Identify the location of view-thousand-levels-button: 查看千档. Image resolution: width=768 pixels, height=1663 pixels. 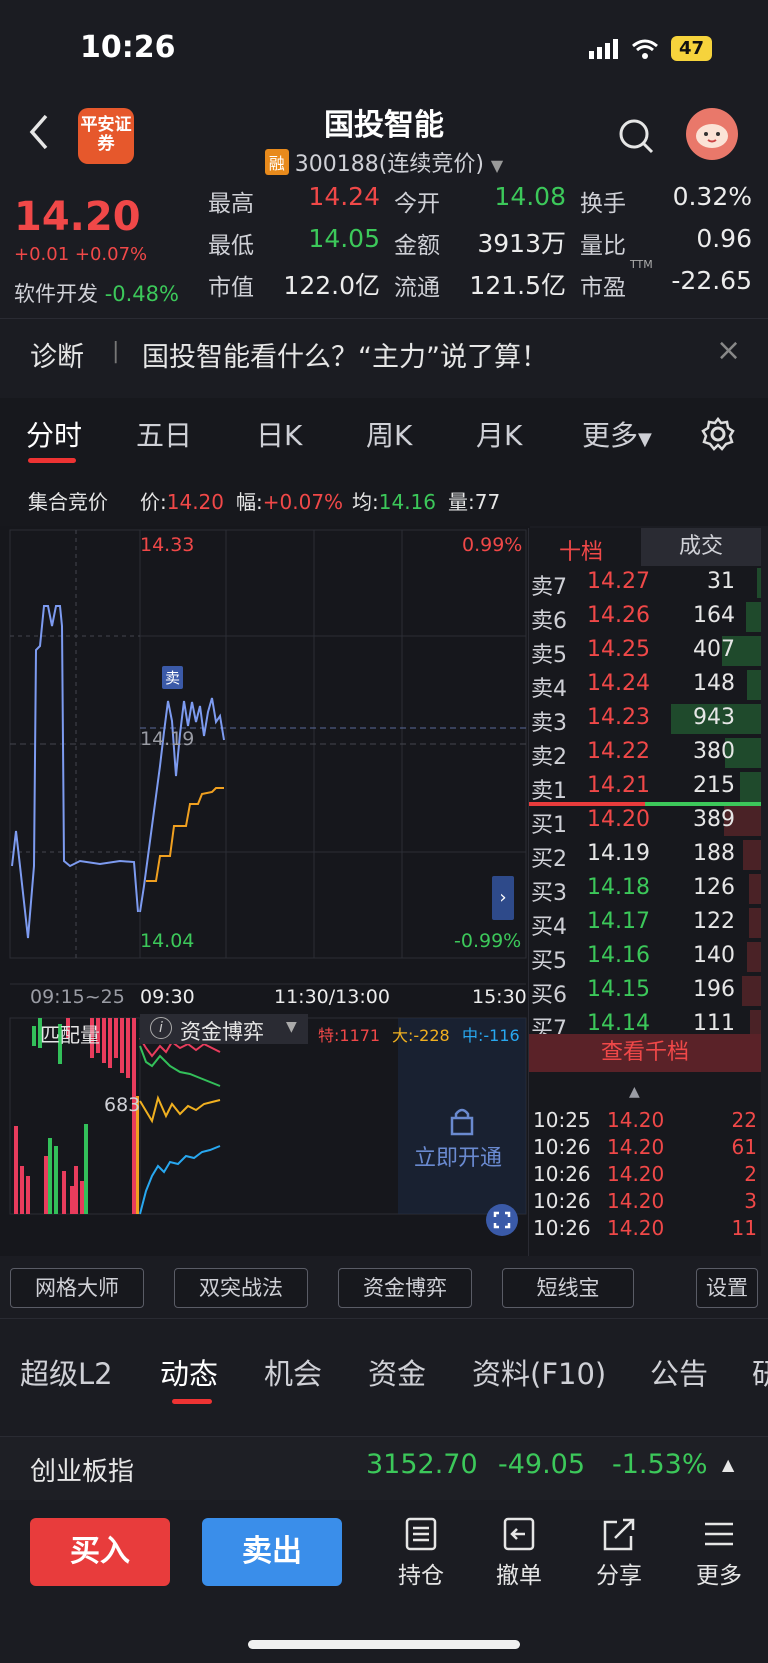
(645, 1053).